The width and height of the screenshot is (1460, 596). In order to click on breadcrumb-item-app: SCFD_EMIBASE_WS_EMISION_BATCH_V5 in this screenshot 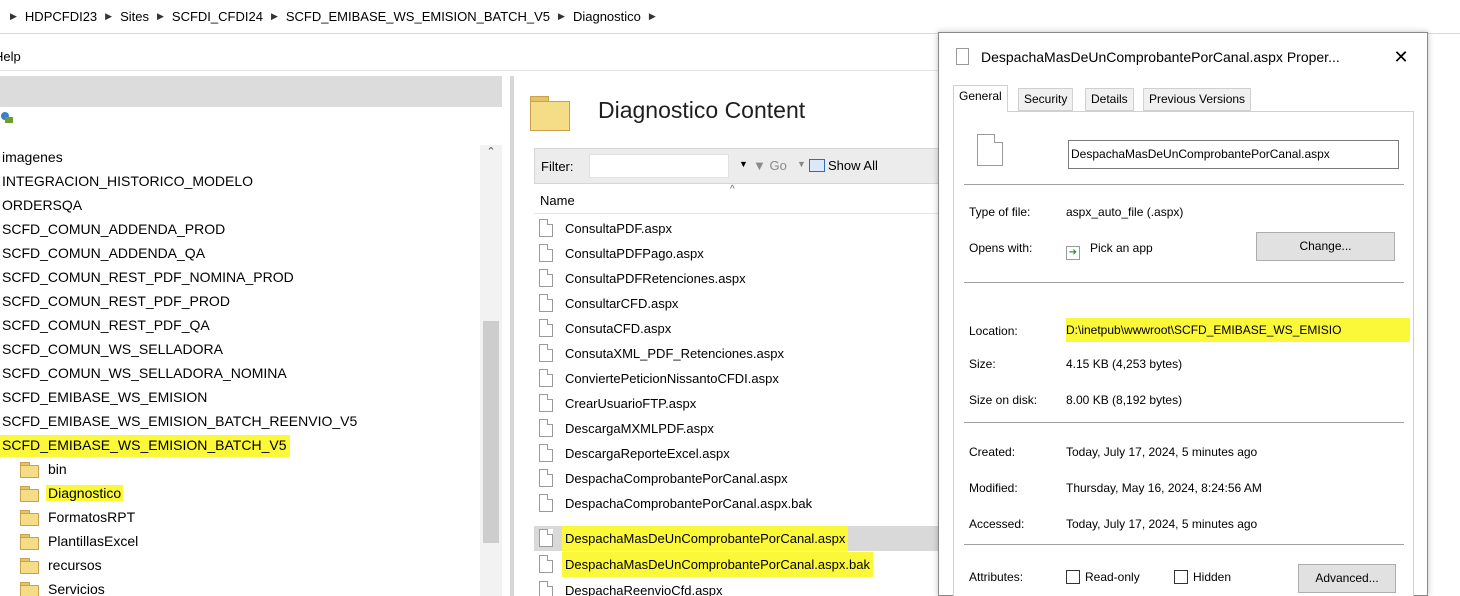, I will do `click(418, 16)`.